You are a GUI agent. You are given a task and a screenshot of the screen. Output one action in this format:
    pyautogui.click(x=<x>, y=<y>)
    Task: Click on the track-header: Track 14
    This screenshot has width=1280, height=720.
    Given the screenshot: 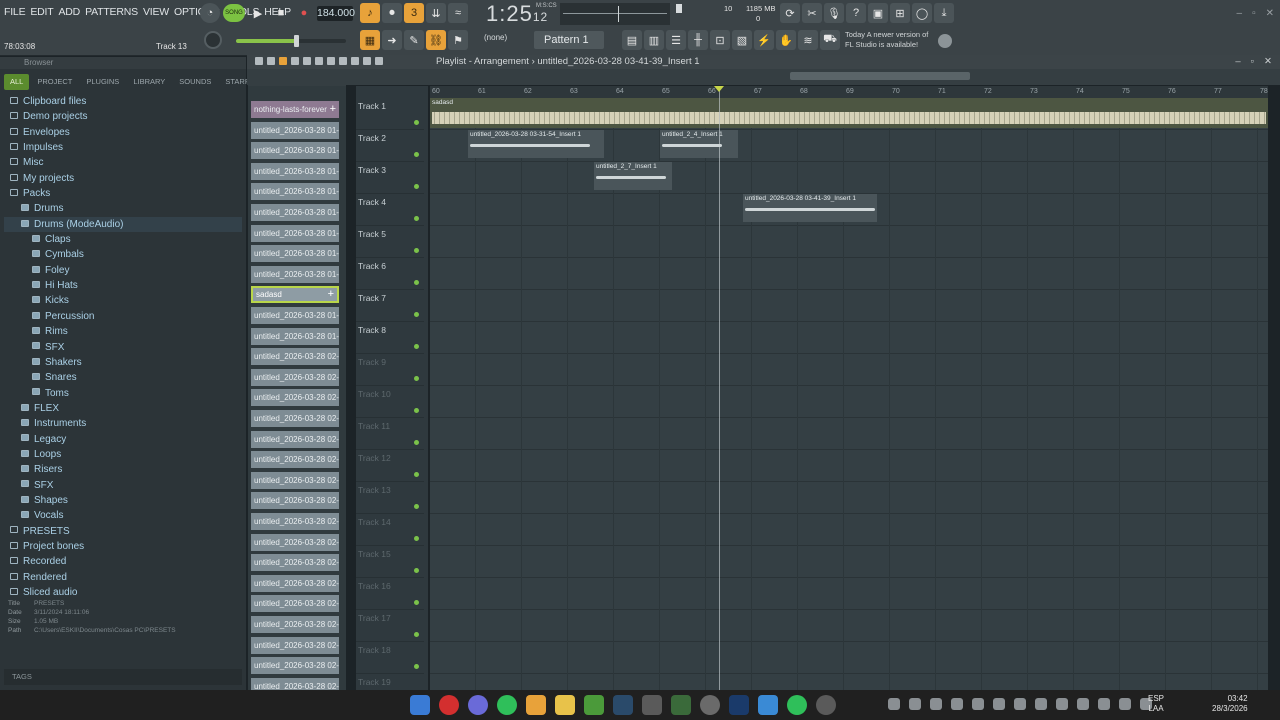 What is the action you would take?
    pyautogui.click(x=390, y=530)
    